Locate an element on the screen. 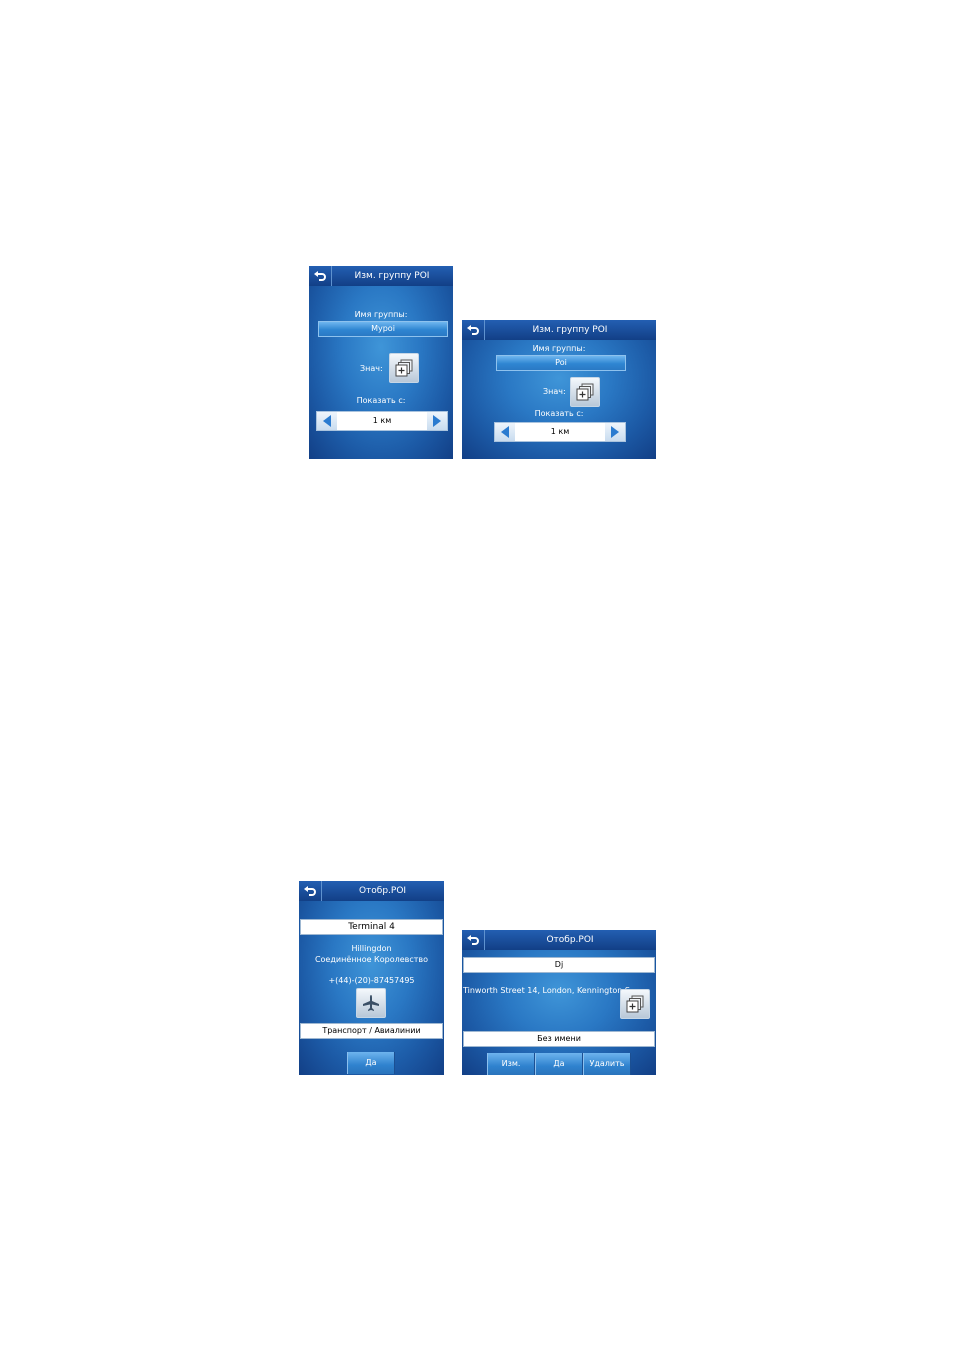 This screenshot has width=954, height=1350. airplane-icon is located at coordinates (371, 1003).